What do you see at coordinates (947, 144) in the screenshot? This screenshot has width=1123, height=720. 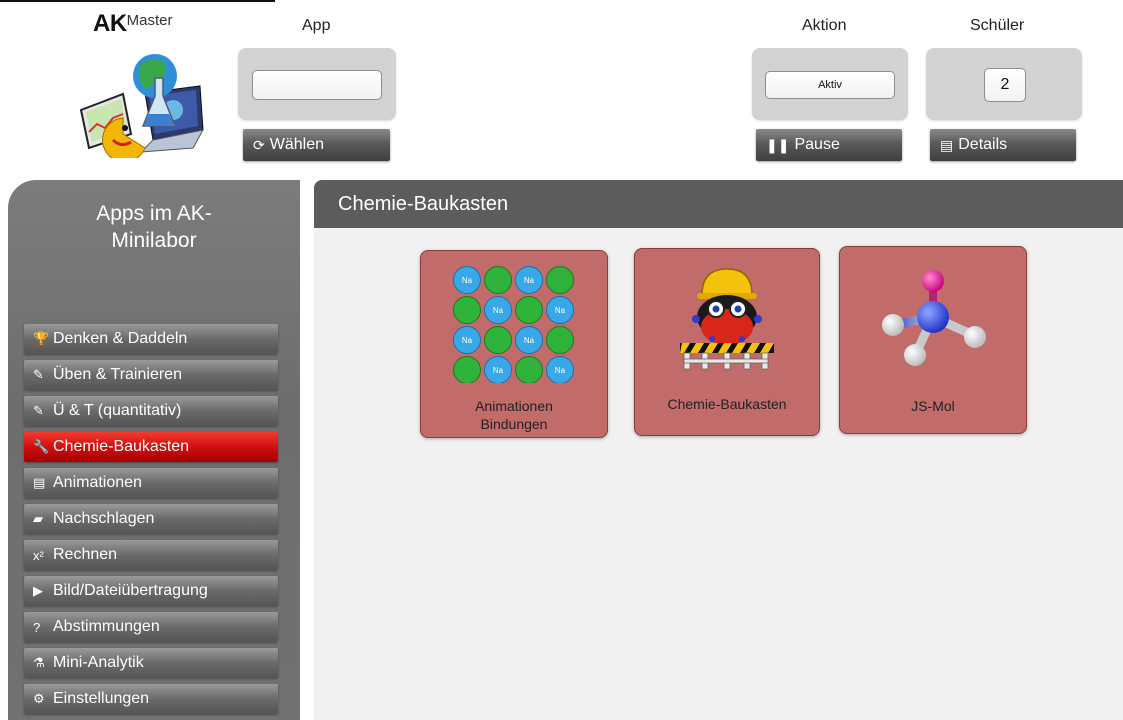 I see `table-icon: ▤` at bounding box center [947, 144].